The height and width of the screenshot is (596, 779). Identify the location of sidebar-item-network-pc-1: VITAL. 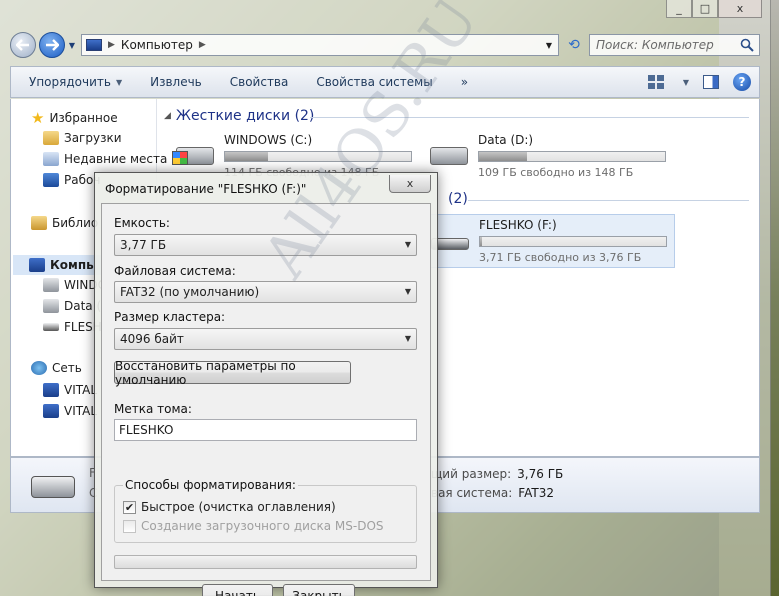
(70, 390).